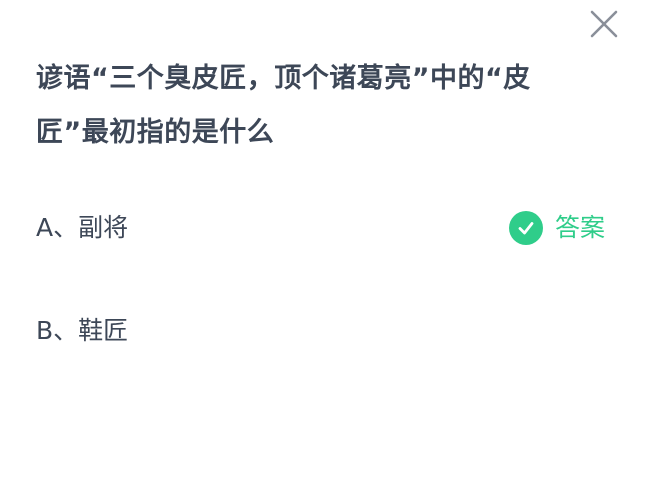 The image size is (650, 500). I want to click on option-a: A、副将 答案, so click(336, 228).